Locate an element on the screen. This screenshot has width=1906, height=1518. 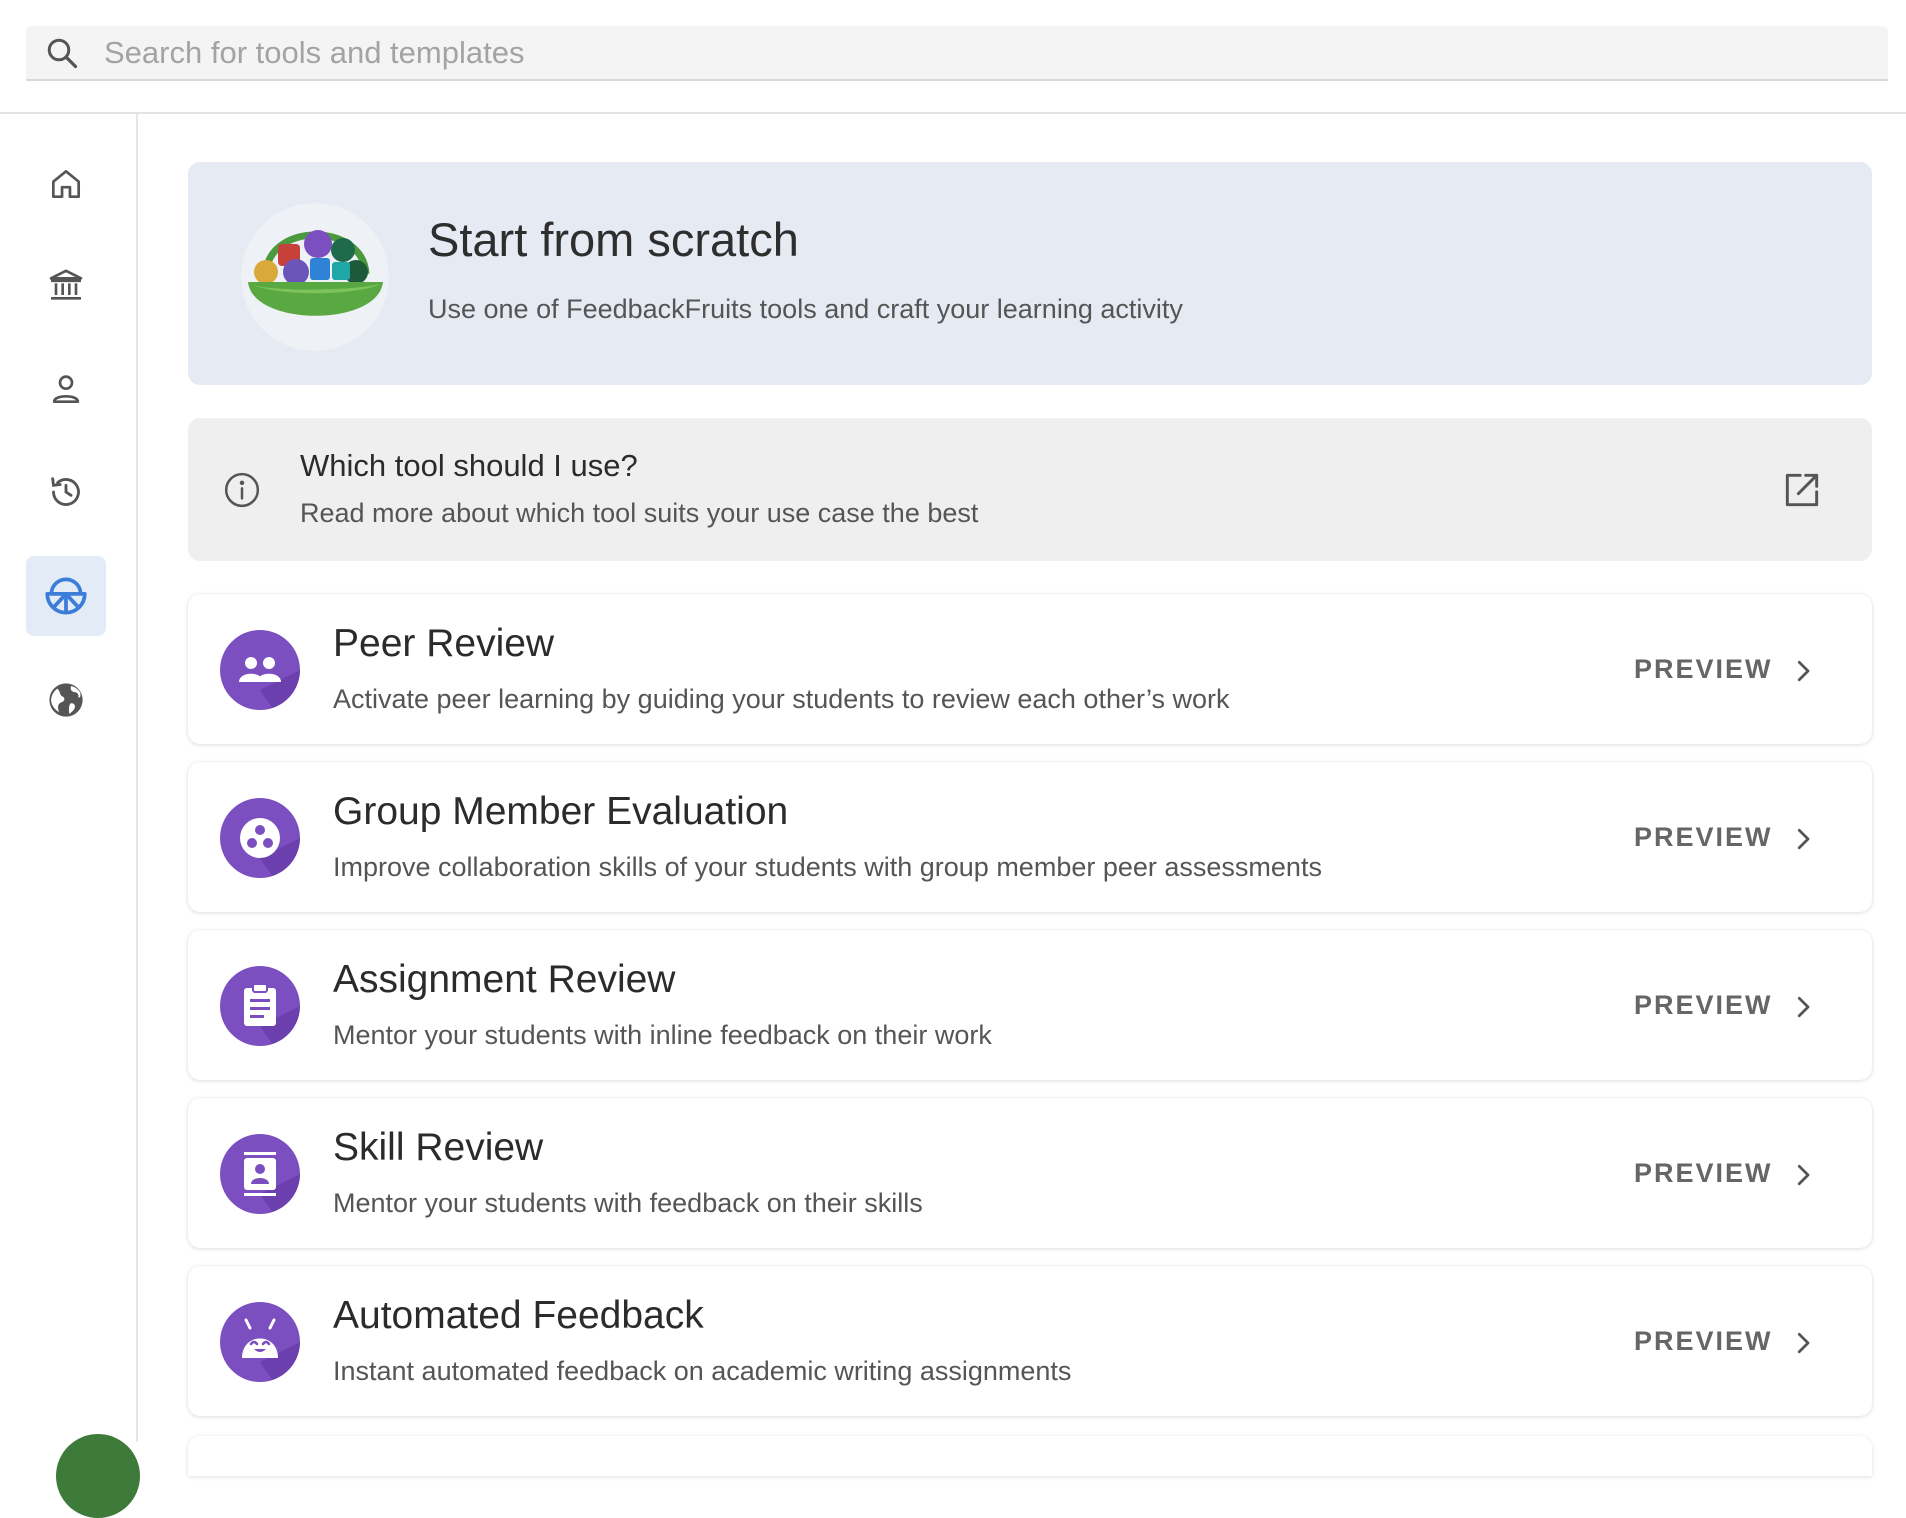
group-member-evaluation-icon is located at coordinates (260, 838).